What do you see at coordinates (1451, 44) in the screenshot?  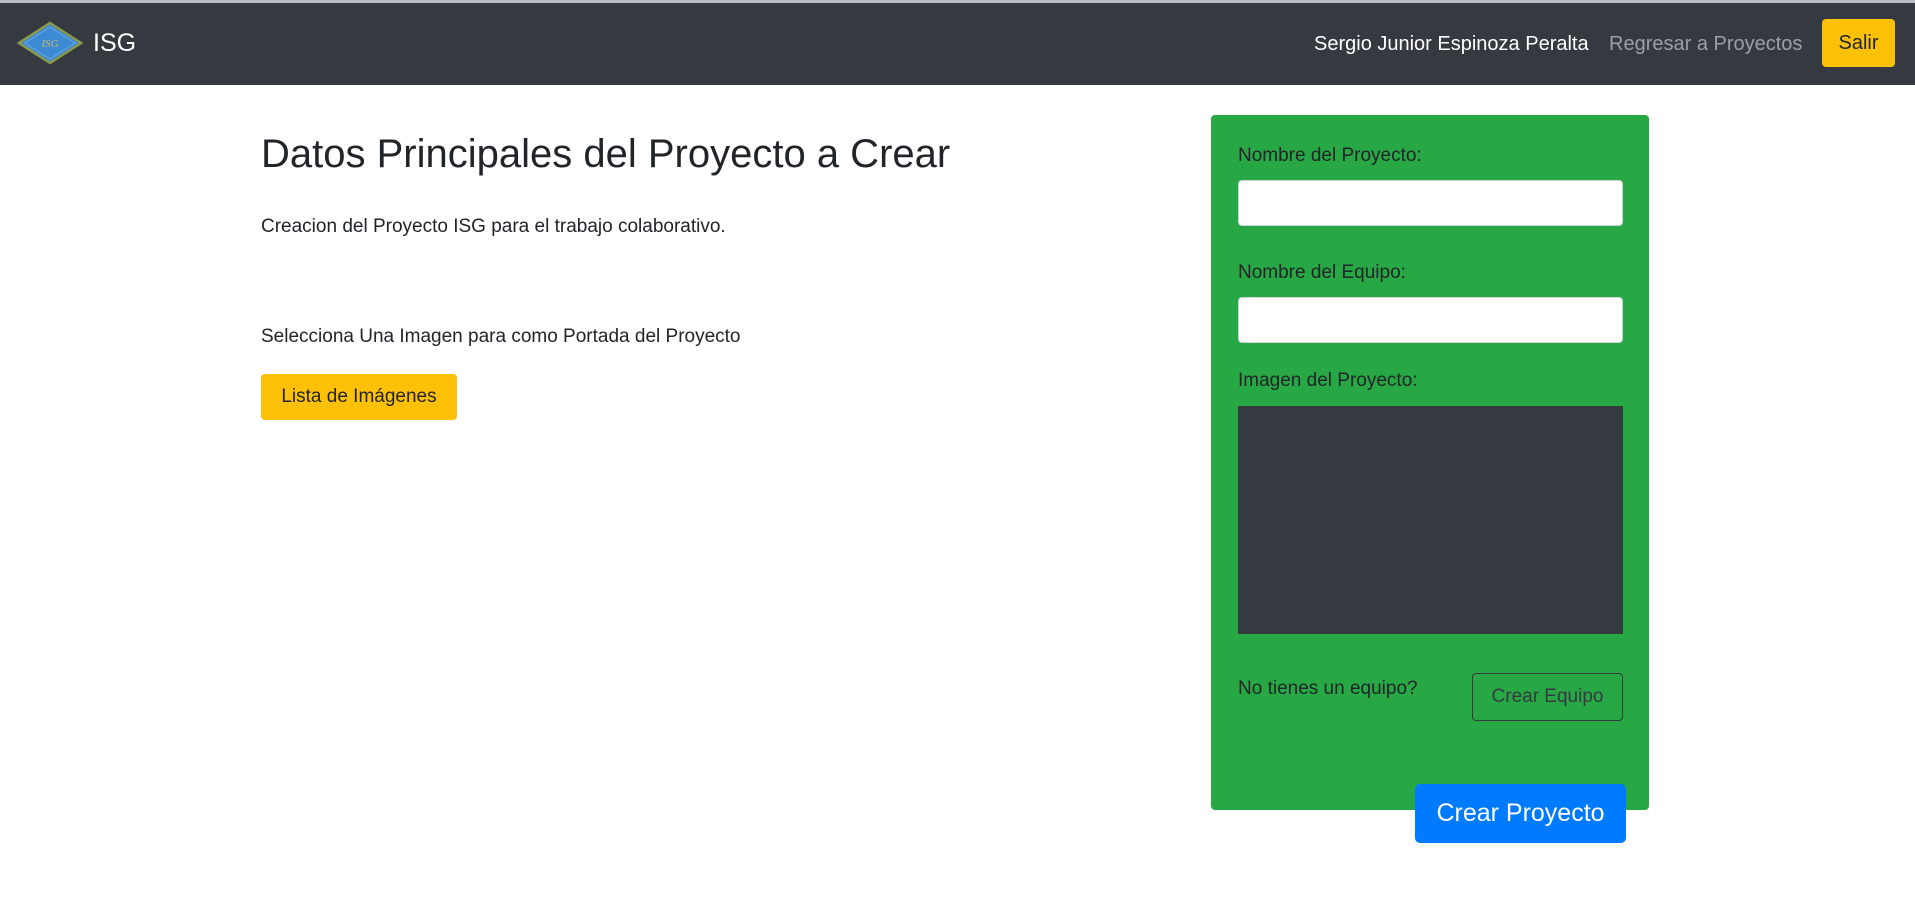 I see `user-name: Sergio Junior Espinoza Peralta` at bounding box center [1451, 44].